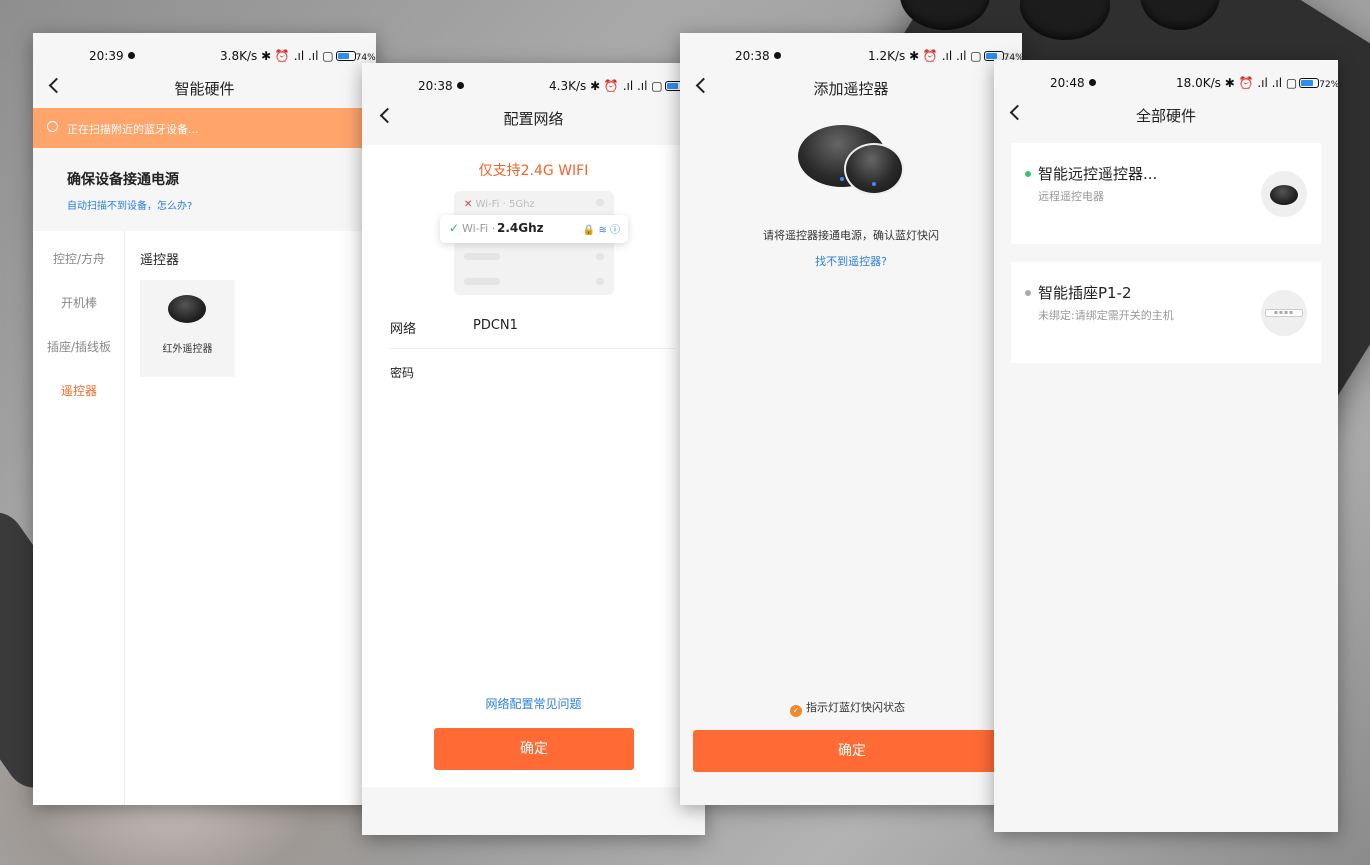 The width and height of the screenshot is (1370, 865). Describe the element at coordinates (533, 171) in the screenshot. I see `wifi-band-notice: 仅支持2.4G WIFI` at that location.